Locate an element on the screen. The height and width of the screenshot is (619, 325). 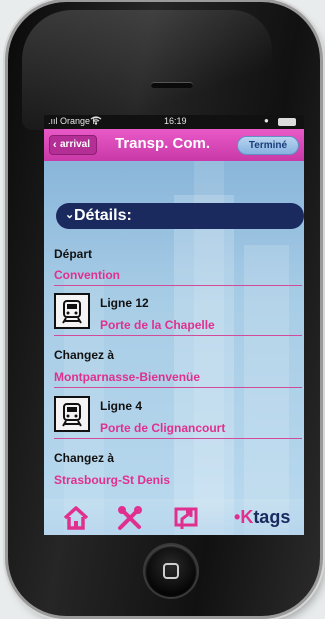
back-button: ‹ arrival is located at coordinates (73, 145).